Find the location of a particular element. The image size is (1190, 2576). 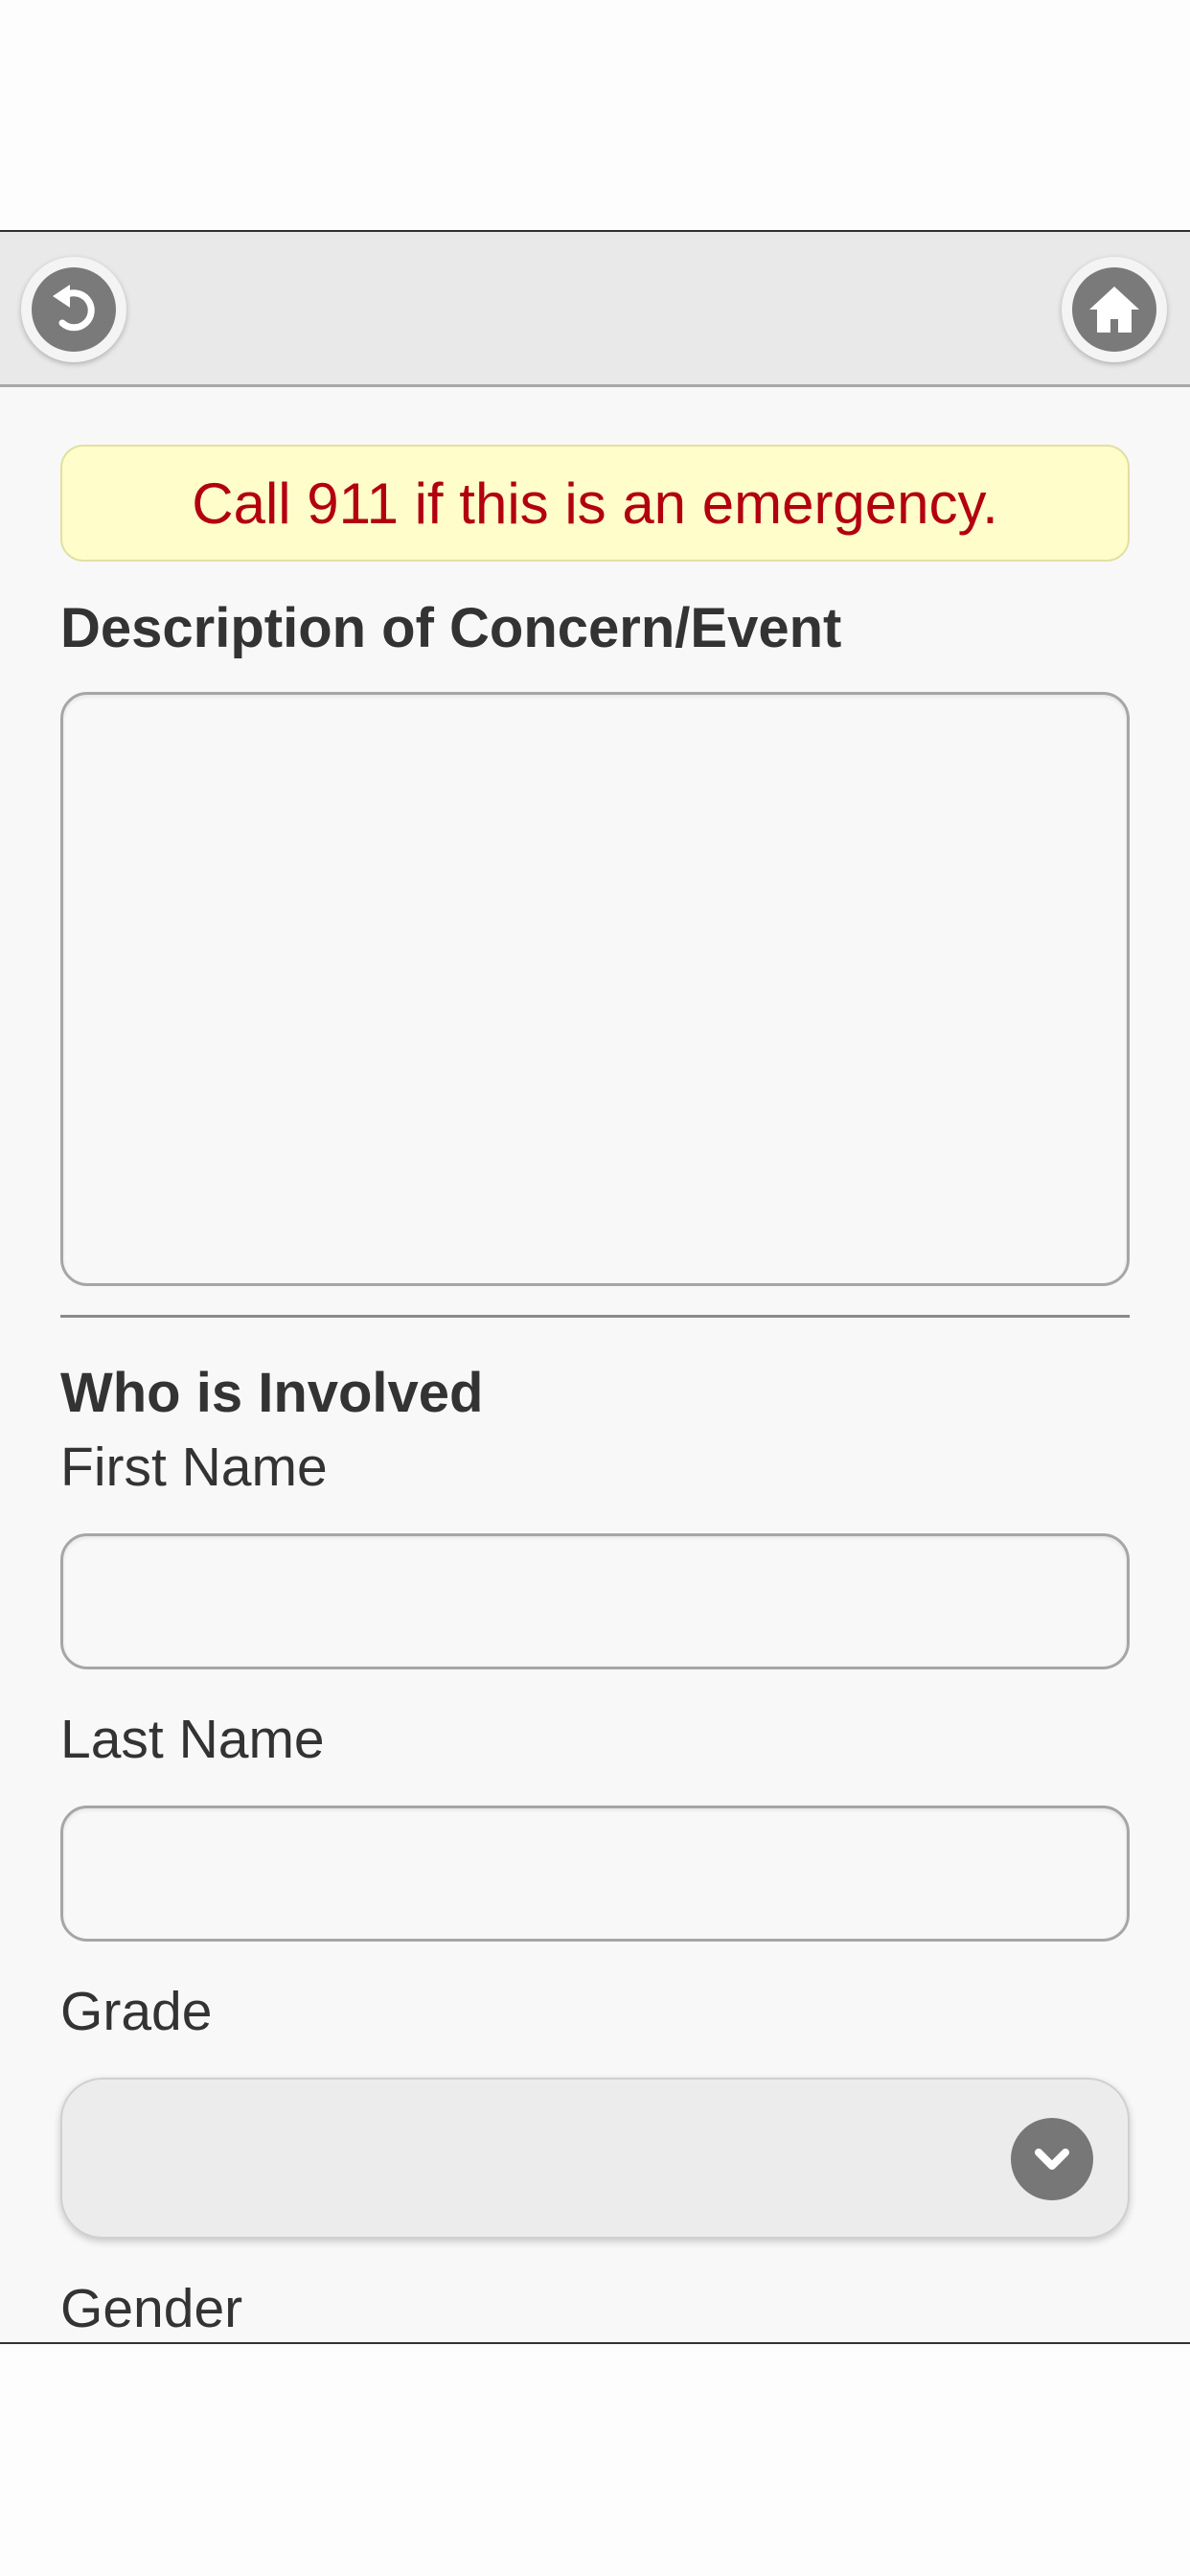

first-name-field is located at coordinates (595, 1601).